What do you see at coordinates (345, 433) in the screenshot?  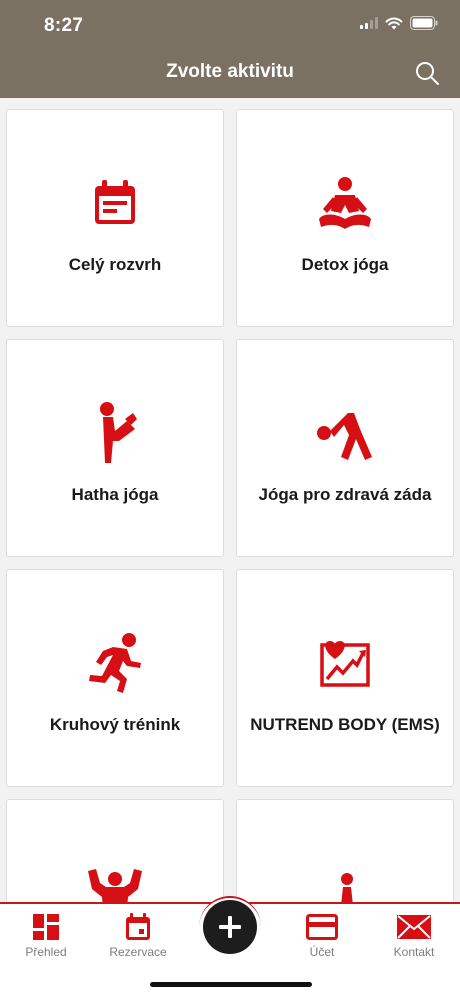 I see `bending-person-icon` at bounding box center [345, 433].